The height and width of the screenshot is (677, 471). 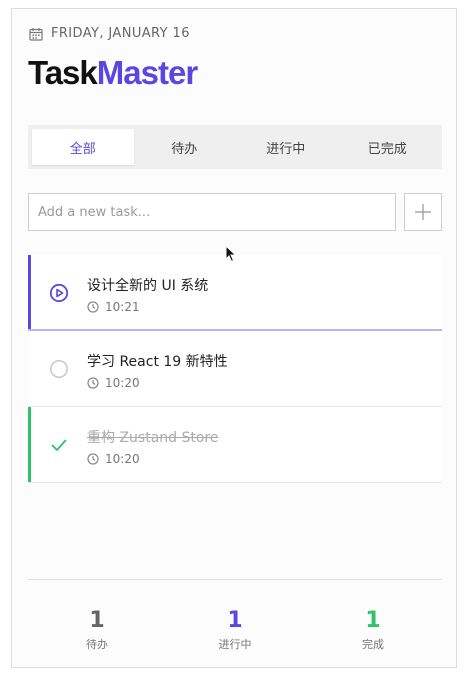 I want to click on logo-part-master: Master, so click(x=147, y=72).